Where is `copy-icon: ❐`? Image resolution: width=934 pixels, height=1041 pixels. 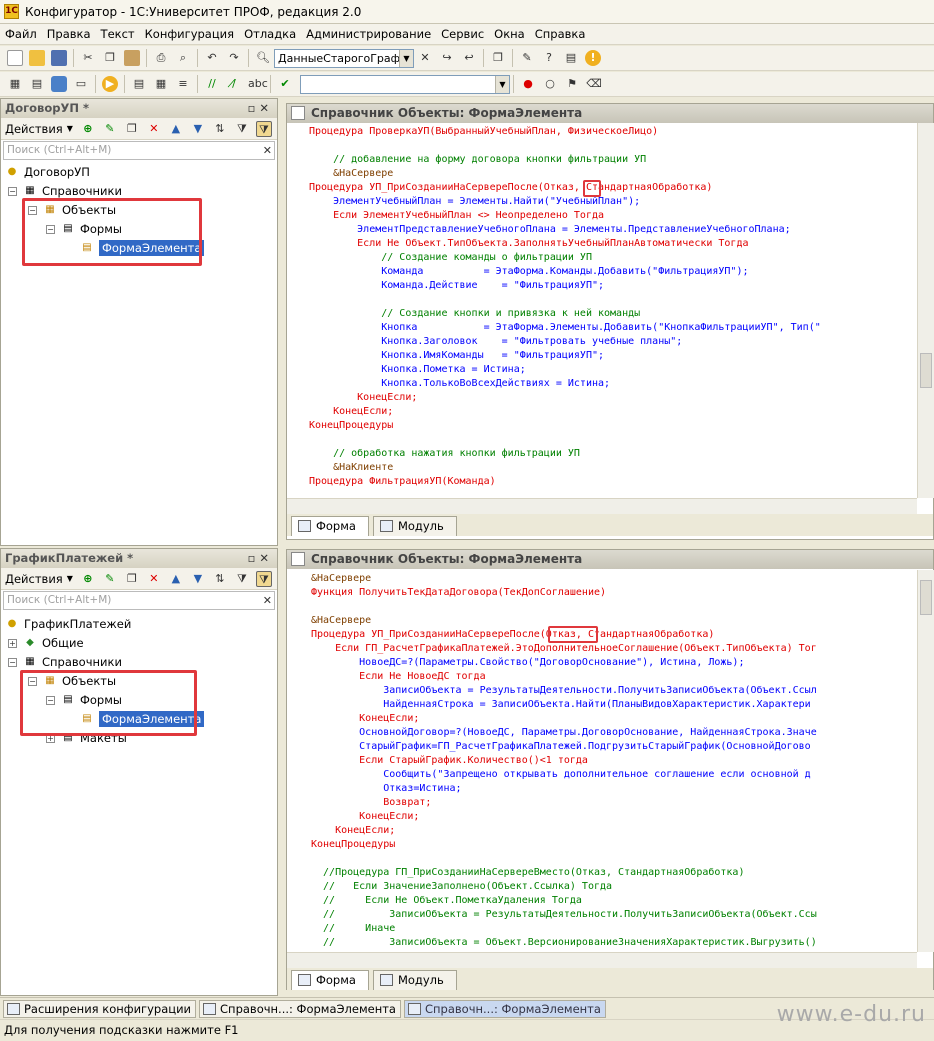 copy-icon: ❐ is located at coordinates (132, 579).